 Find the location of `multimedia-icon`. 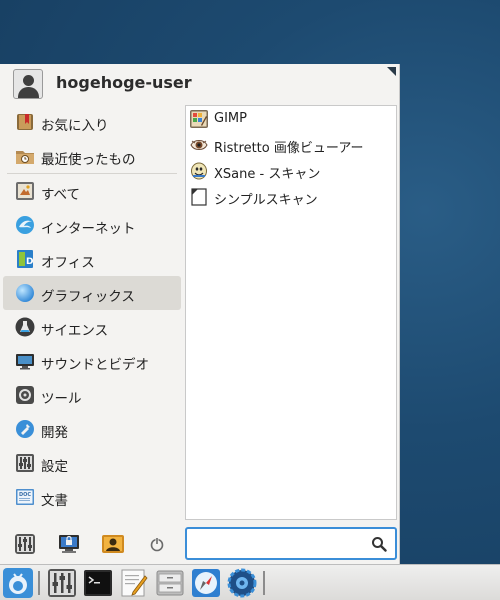

multimedia-icon is located at coordinates (25, 362).